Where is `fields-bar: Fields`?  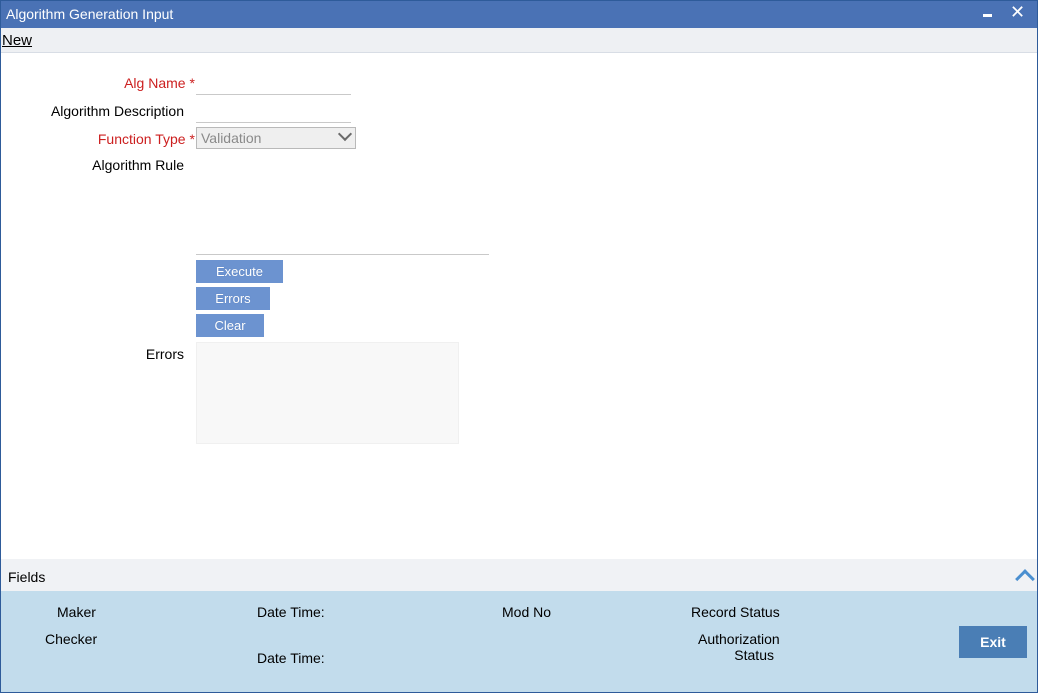 fields-bar: Fields is located at coordinates (519, 575).